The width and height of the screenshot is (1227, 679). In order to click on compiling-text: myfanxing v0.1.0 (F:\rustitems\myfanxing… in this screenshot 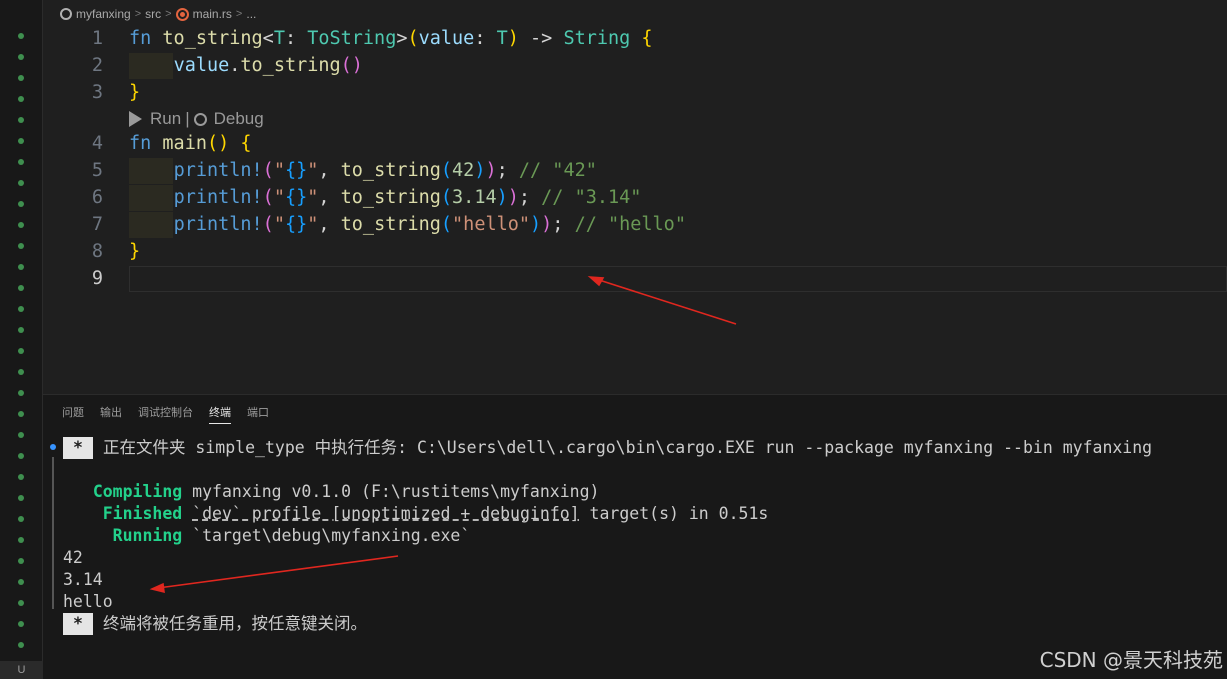, I will do `click(396, 491)`.